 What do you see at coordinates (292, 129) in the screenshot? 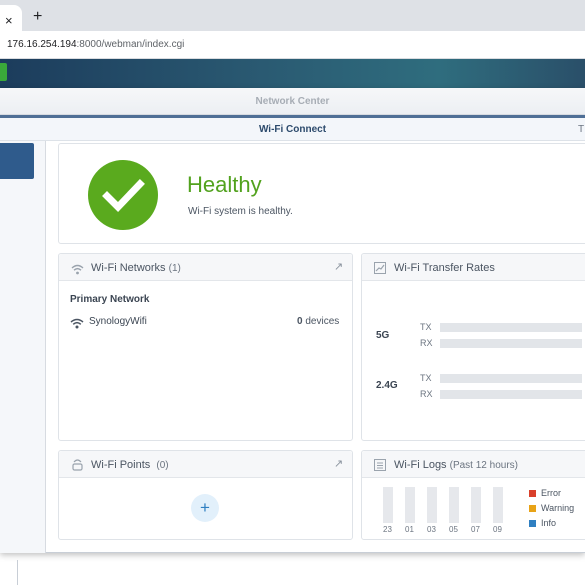
I see `page-title: Wi-Fi Connect` at bounding box center [292, 129].